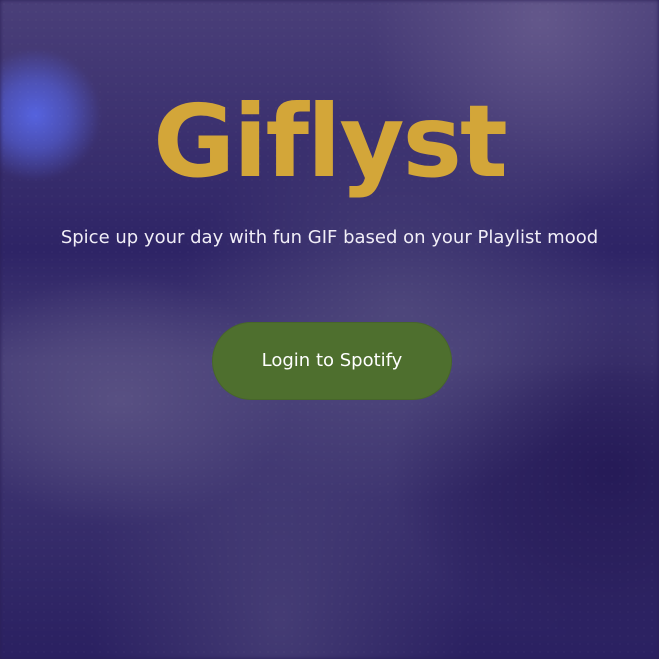 This screenshot has width=659, height=659. Describe the element at coordinates (330, 141) in the screenshot. I see `app-title: Giflyst` at that location.